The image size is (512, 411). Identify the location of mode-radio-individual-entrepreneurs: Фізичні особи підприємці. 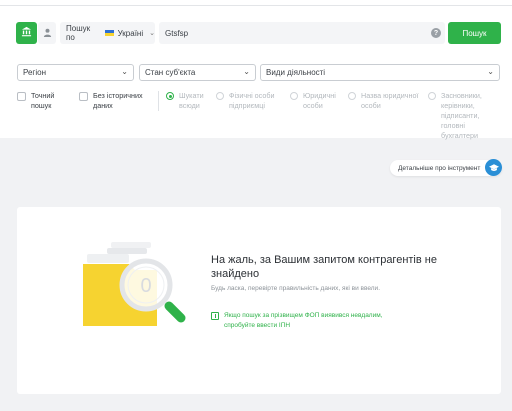
(251, 101).